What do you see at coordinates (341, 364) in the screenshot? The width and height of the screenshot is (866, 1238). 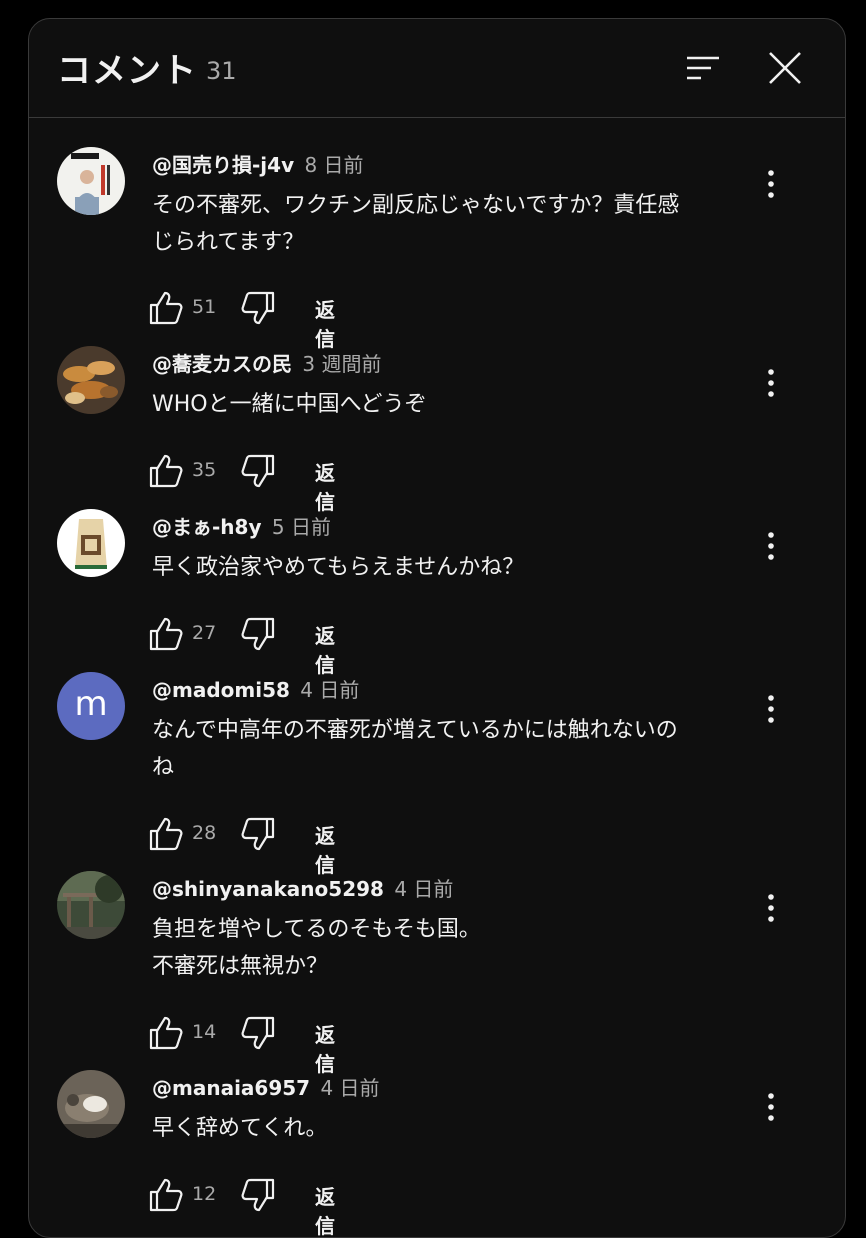 I see `comment-time: 3 週間前` at bounding box center [341, 364].